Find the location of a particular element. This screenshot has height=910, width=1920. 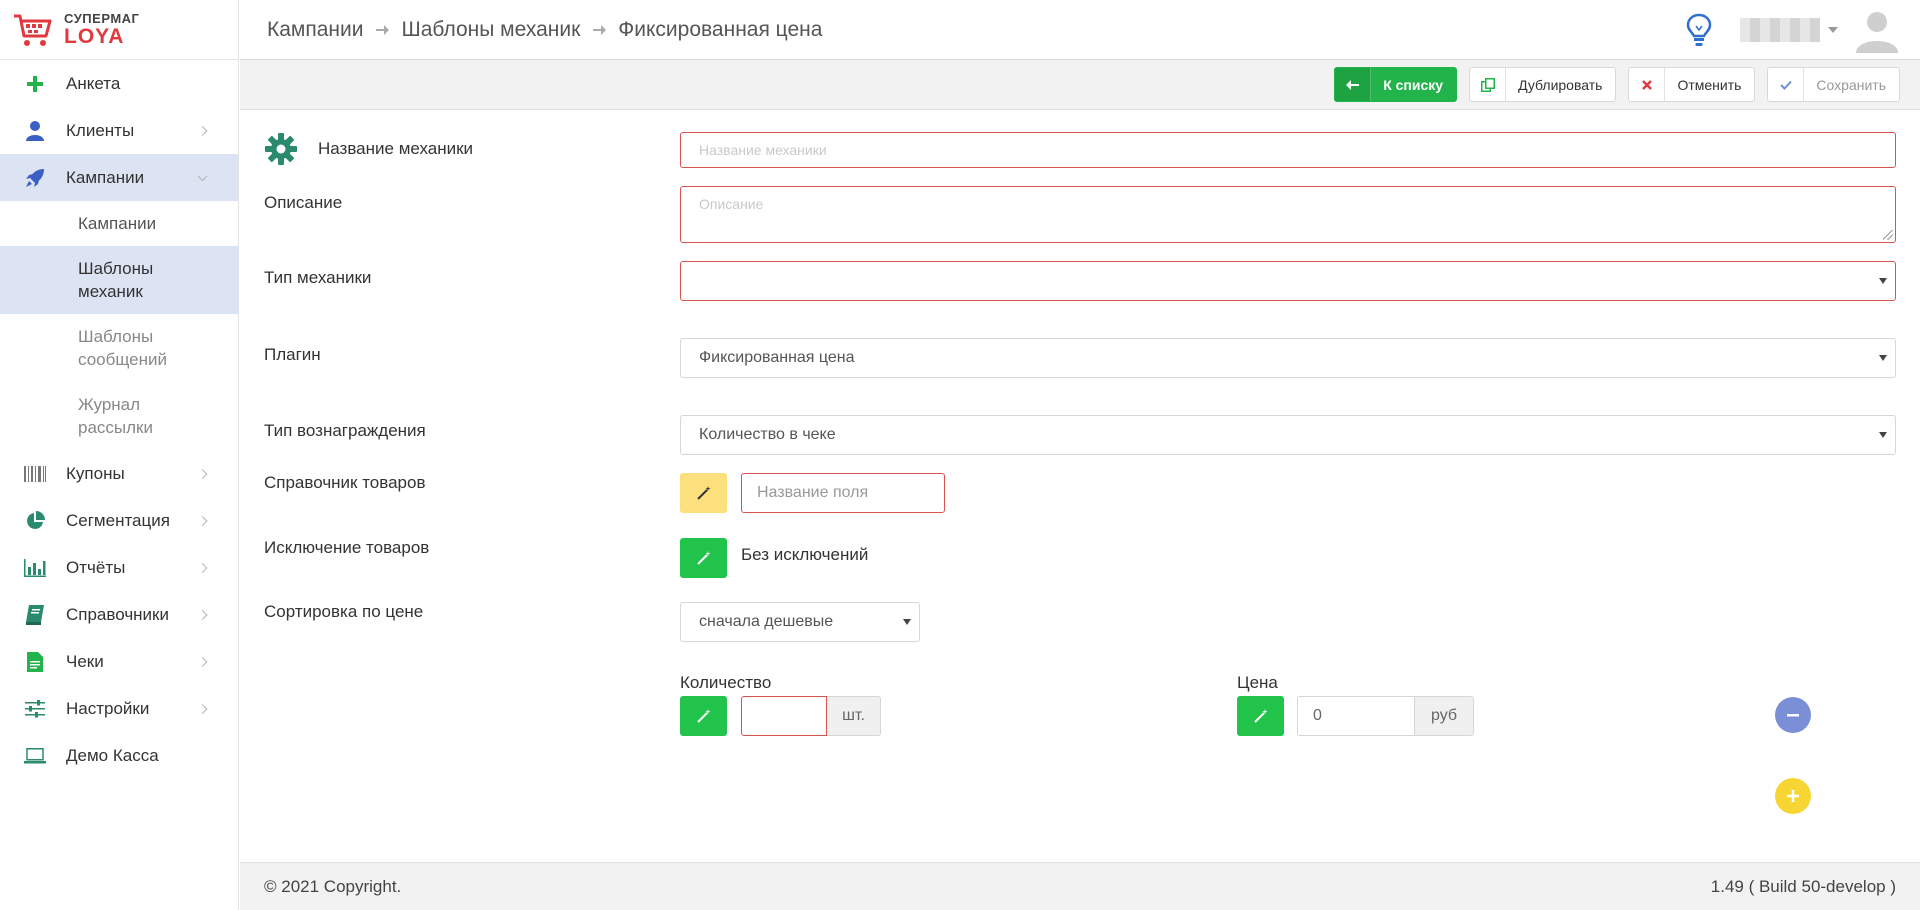

sort-select: сначала дешевые is located at coordinates (800, 622).